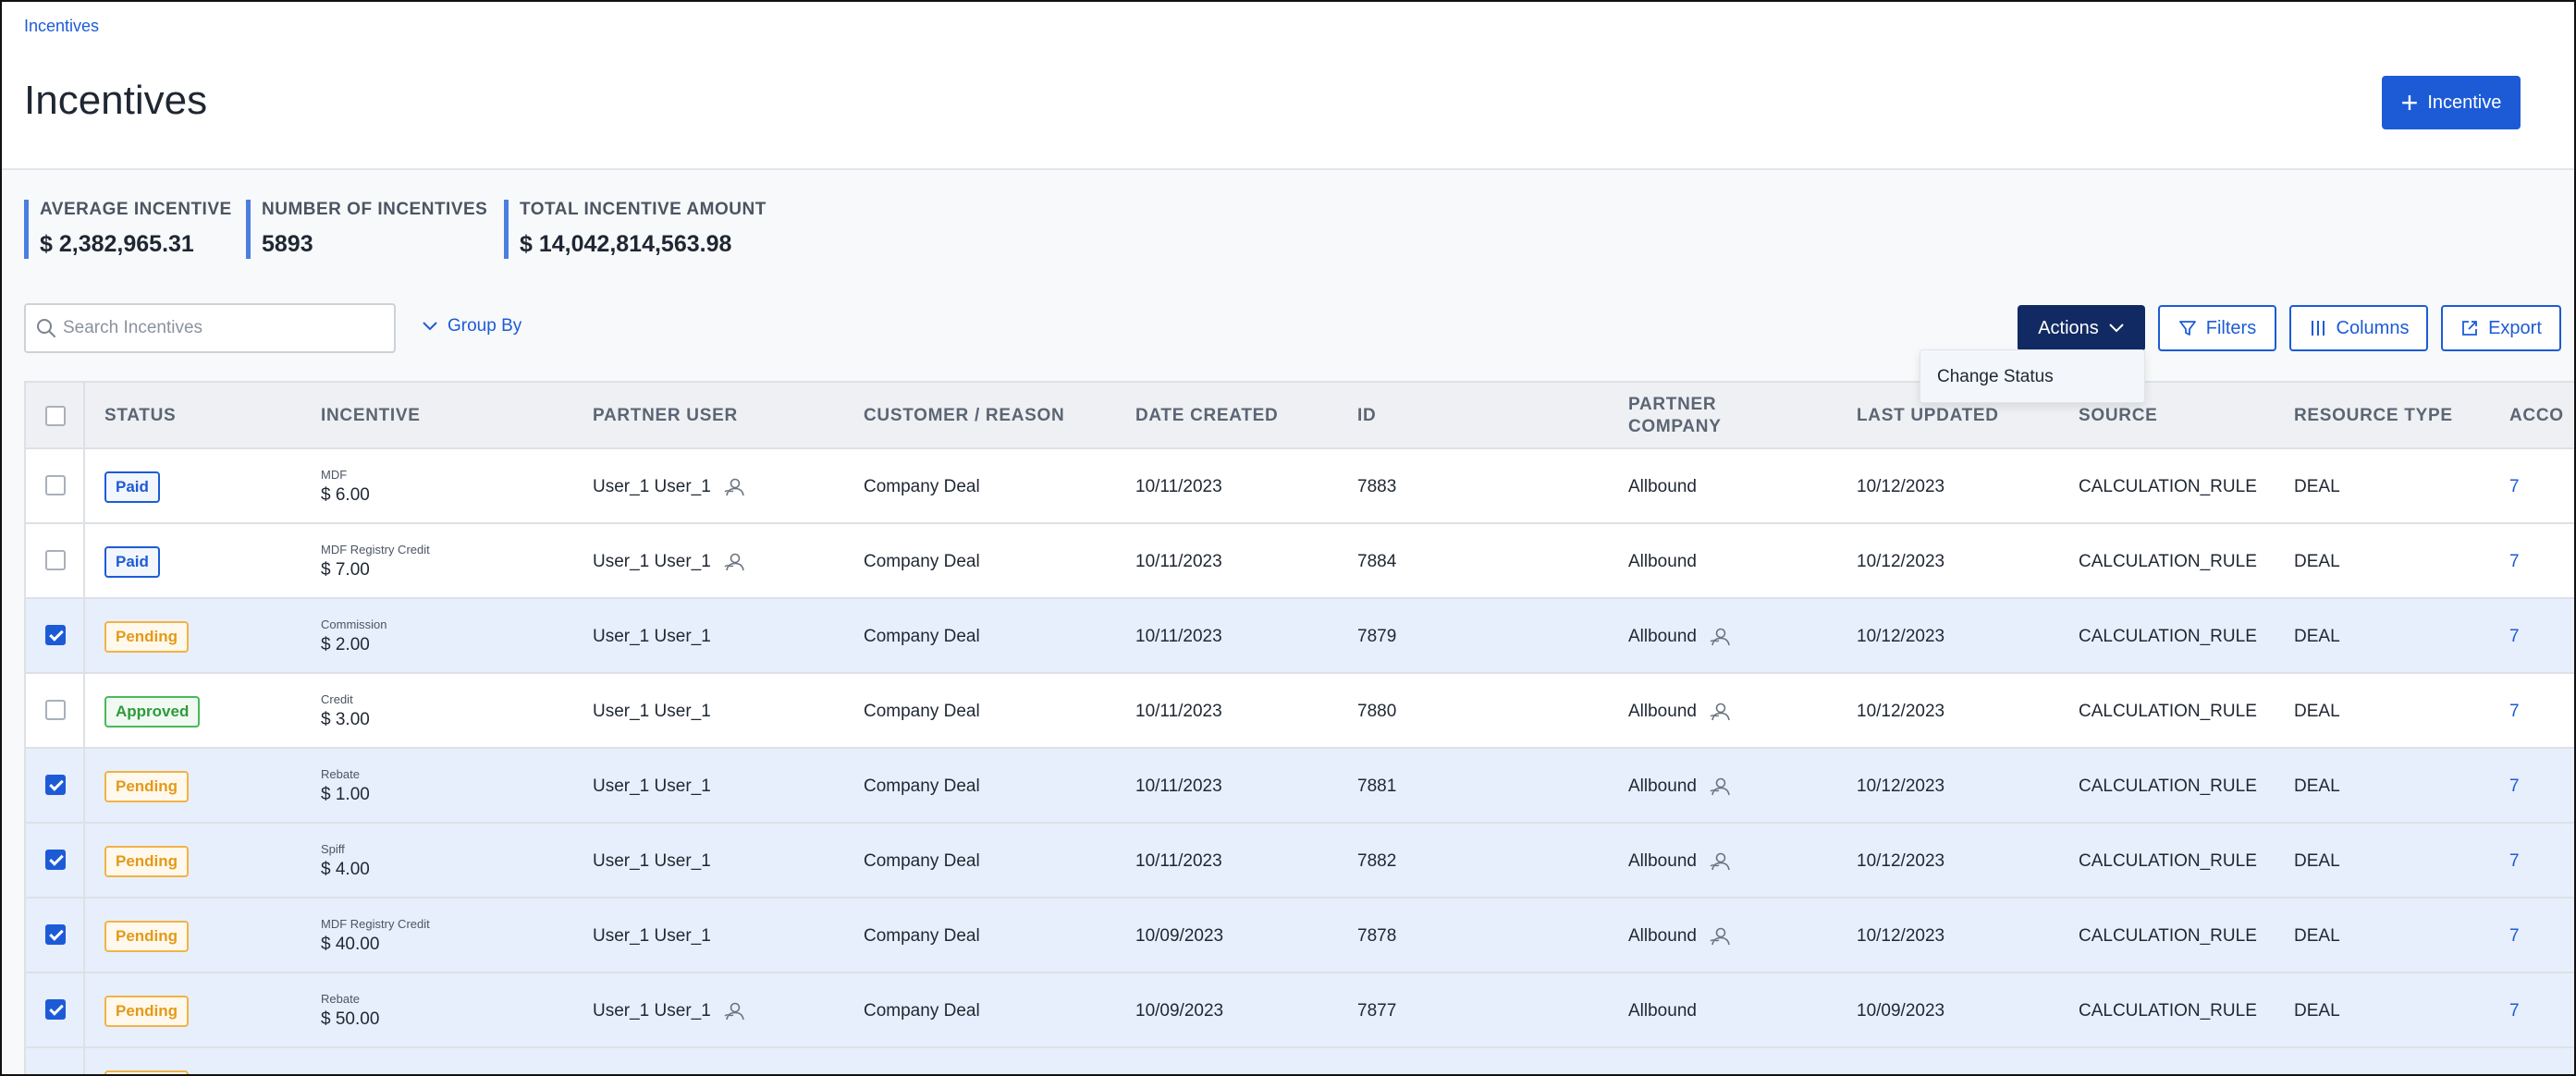 The width and height of the screenshot is (2576, 1076). What do you see at coordinates (1675, 426) in the screenshot?
I see `column-header-partner-company-line2: COMPANY` at bounding box center [1675, 426].